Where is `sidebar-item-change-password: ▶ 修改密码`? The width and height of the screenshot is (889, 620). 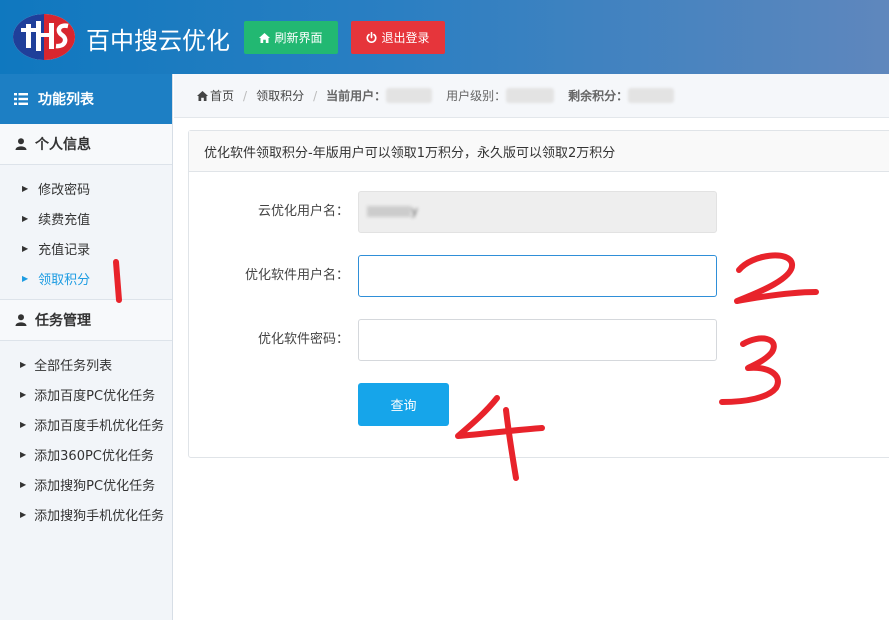
sidebar-item-change-password: ▶ 修改密码 is located at coordinates (86, 188).